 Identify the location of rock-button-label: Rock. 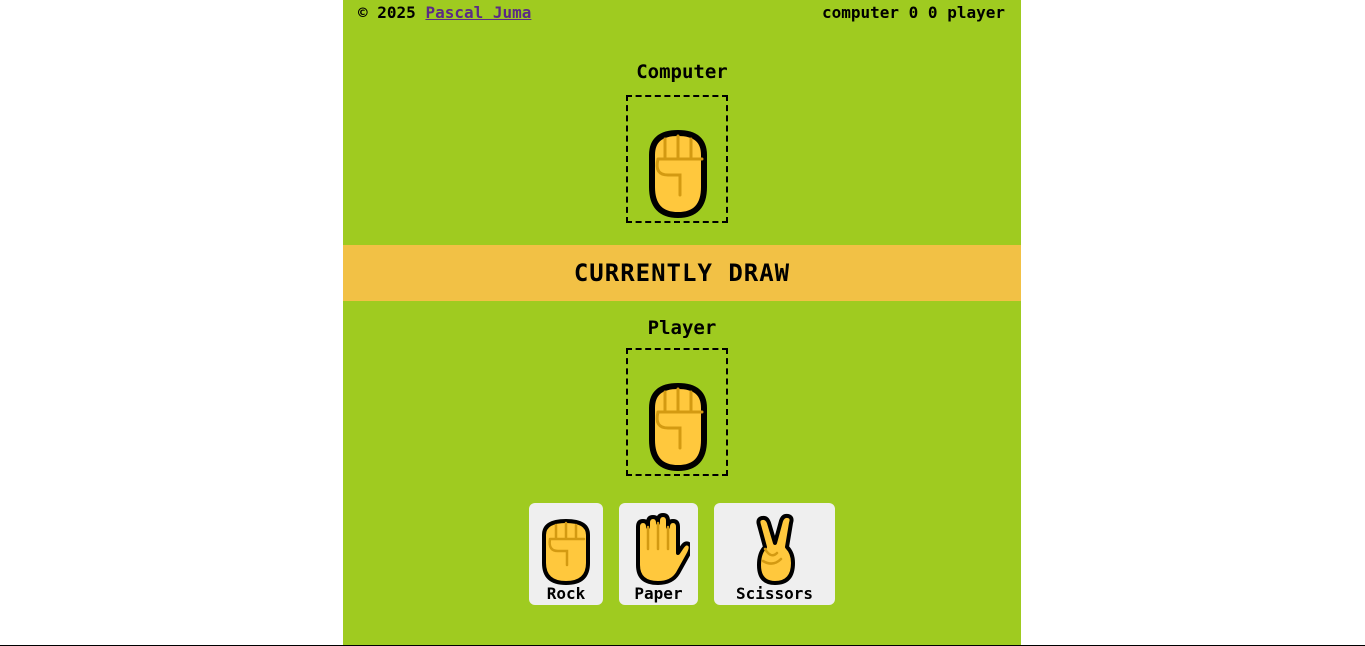
(566, 593).